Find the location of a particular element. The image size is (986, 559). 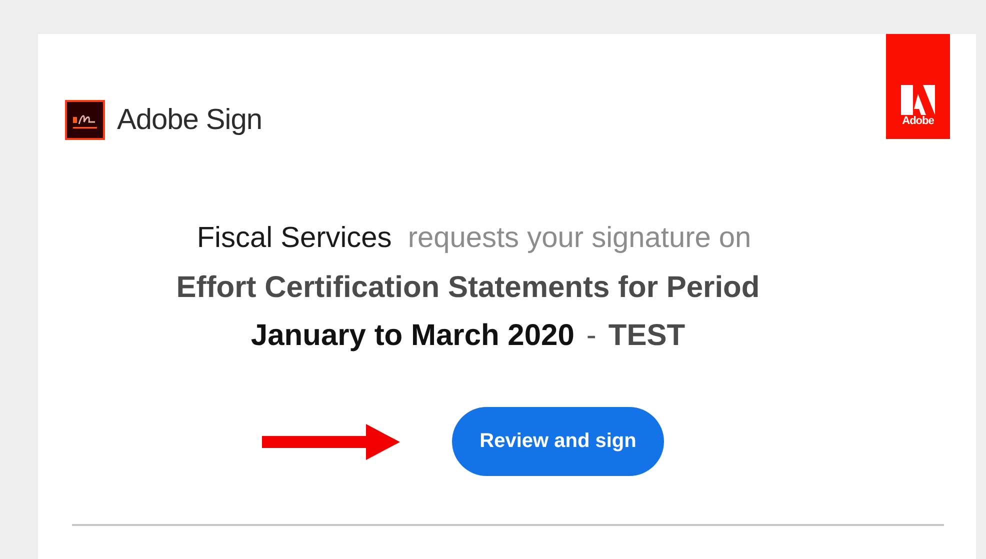

sign-logo-icon is located at coordinates (85, 120).